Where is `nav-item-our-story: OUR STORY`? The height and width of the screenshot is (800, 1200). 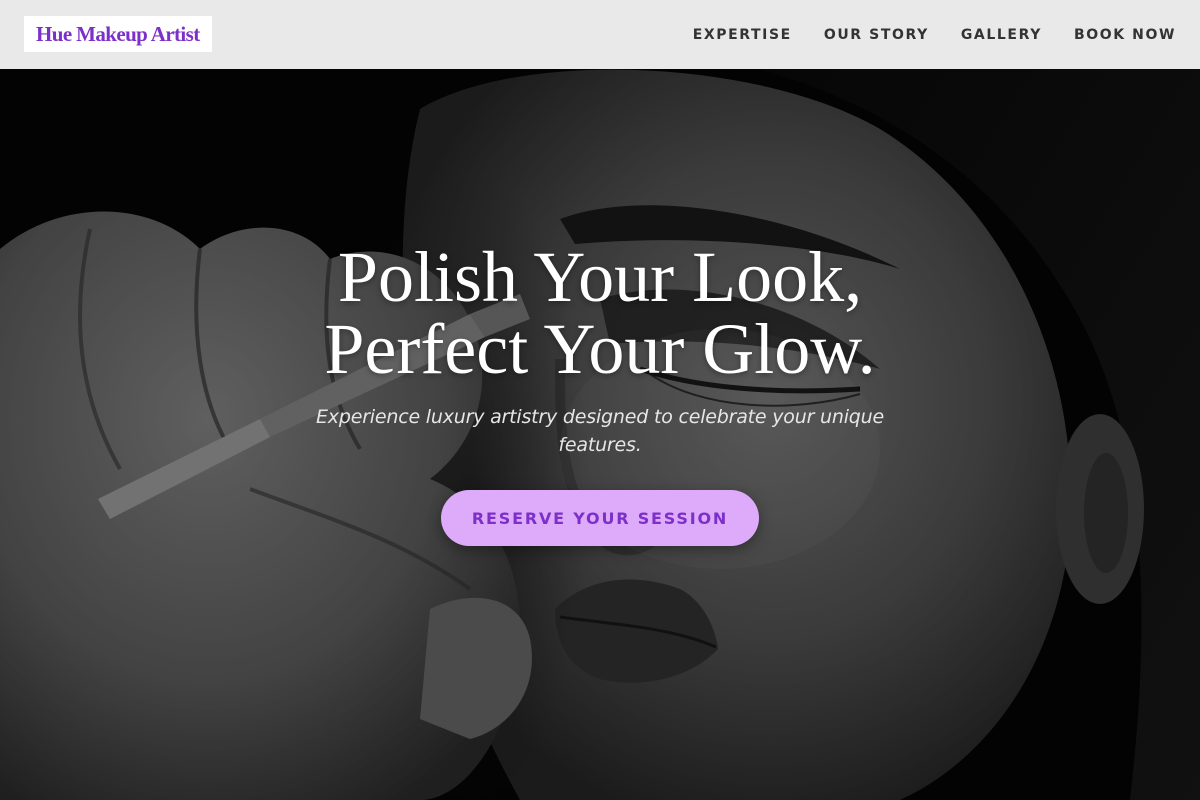
nav-item-our-story: OUR STORY is located at coordinates (876, 35).